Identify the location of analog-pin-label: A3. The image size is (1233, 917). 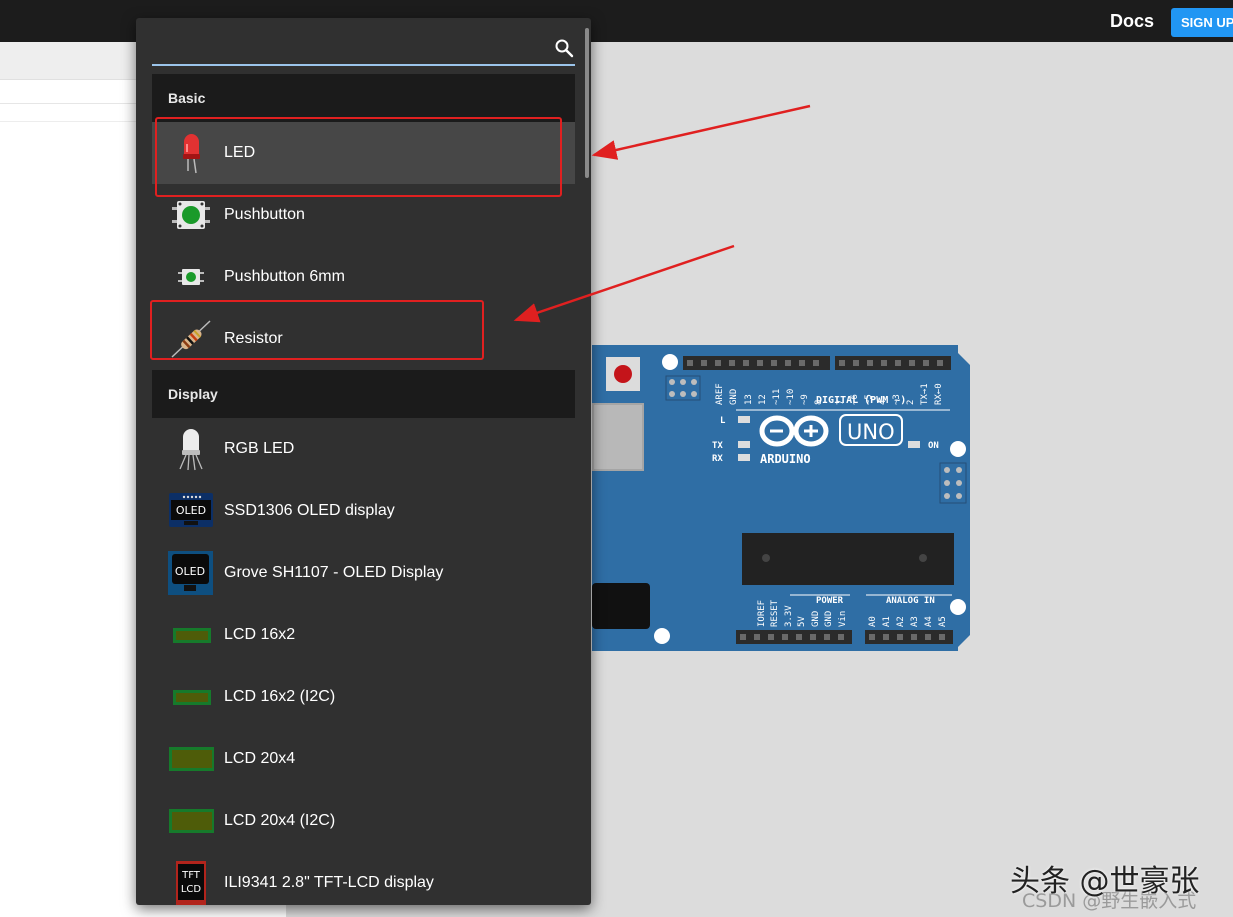
(915, 621).